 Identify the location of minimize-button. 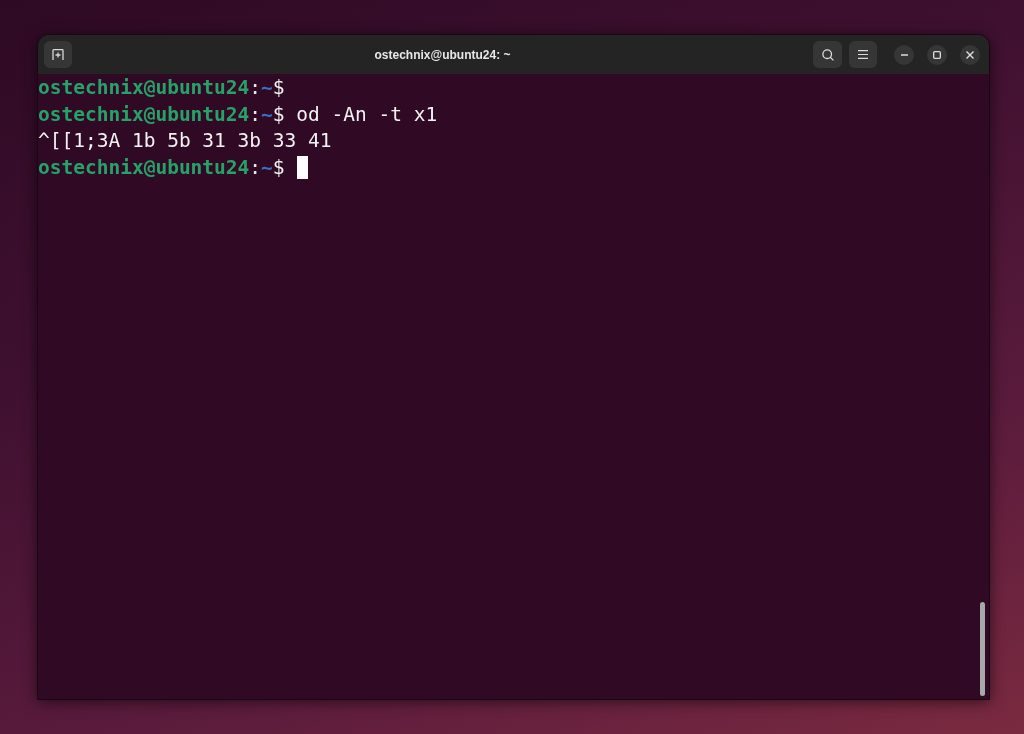
(904, 54).